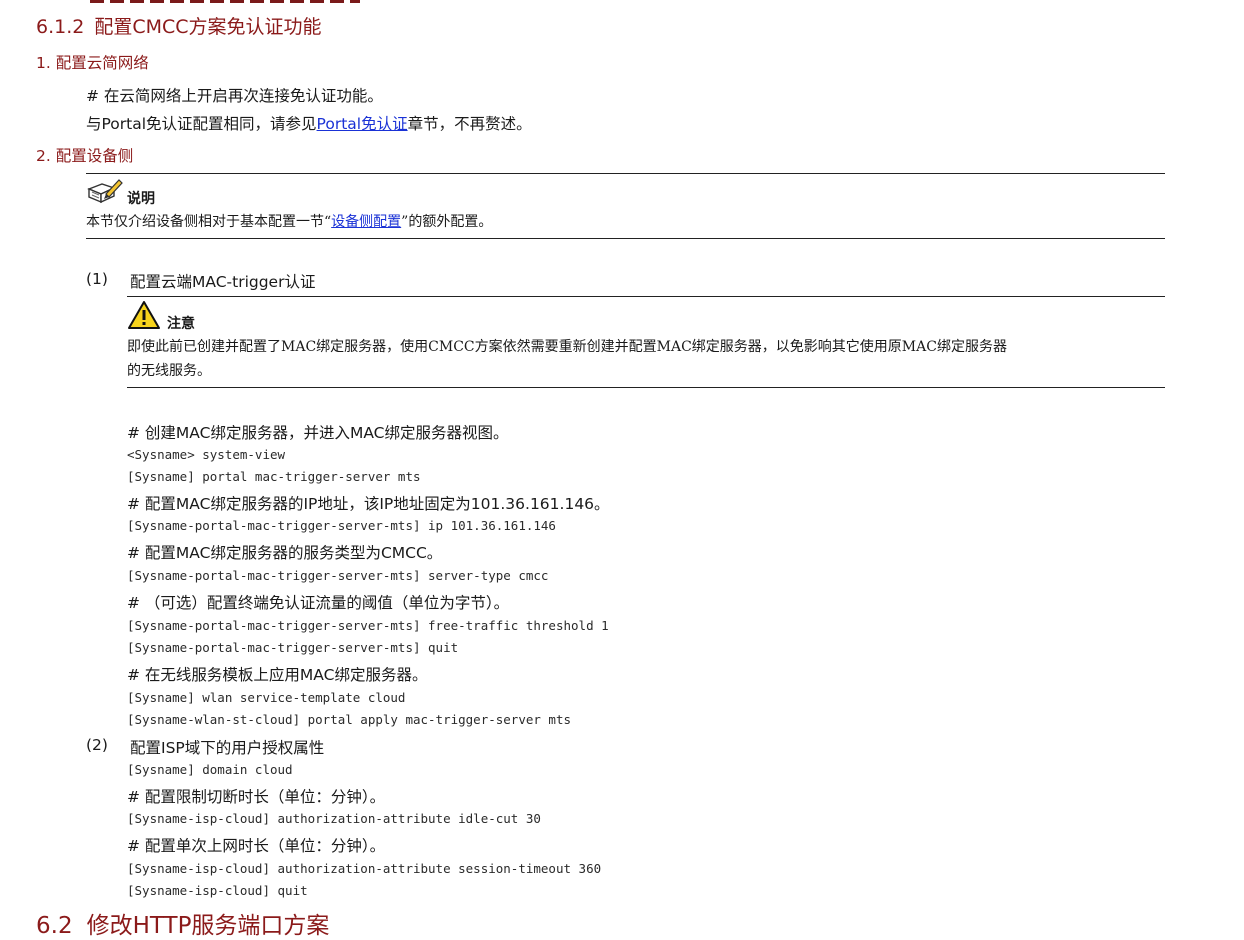 Image resolution: width=1244 pixels, height=940 pixels. Describe the element at coordinates (289, 222) in the screenshot. I see `note-text: 本节仅介绍设备侧相对于基本配置一节“设备侧配置”的额外配置。` at that location.